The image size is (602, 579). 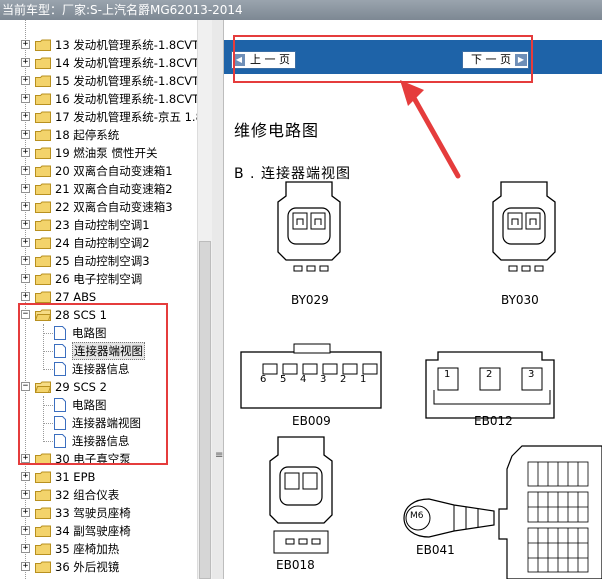 I want to click on tree-item-label: 18 起停系统, so click(x=87, y=135).